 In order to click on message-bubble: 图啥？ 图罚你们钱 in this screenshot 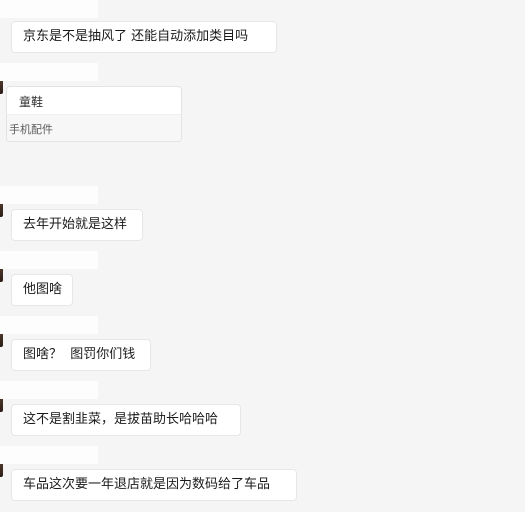, I will do `click(81, 355)`.